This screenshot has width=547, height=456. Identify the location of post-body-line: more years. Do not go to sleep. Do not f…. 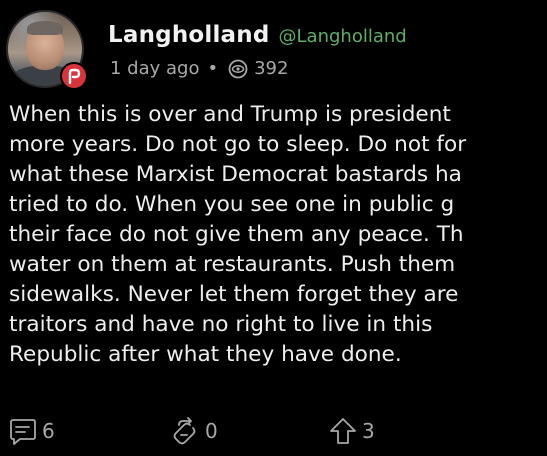
(238, 144).